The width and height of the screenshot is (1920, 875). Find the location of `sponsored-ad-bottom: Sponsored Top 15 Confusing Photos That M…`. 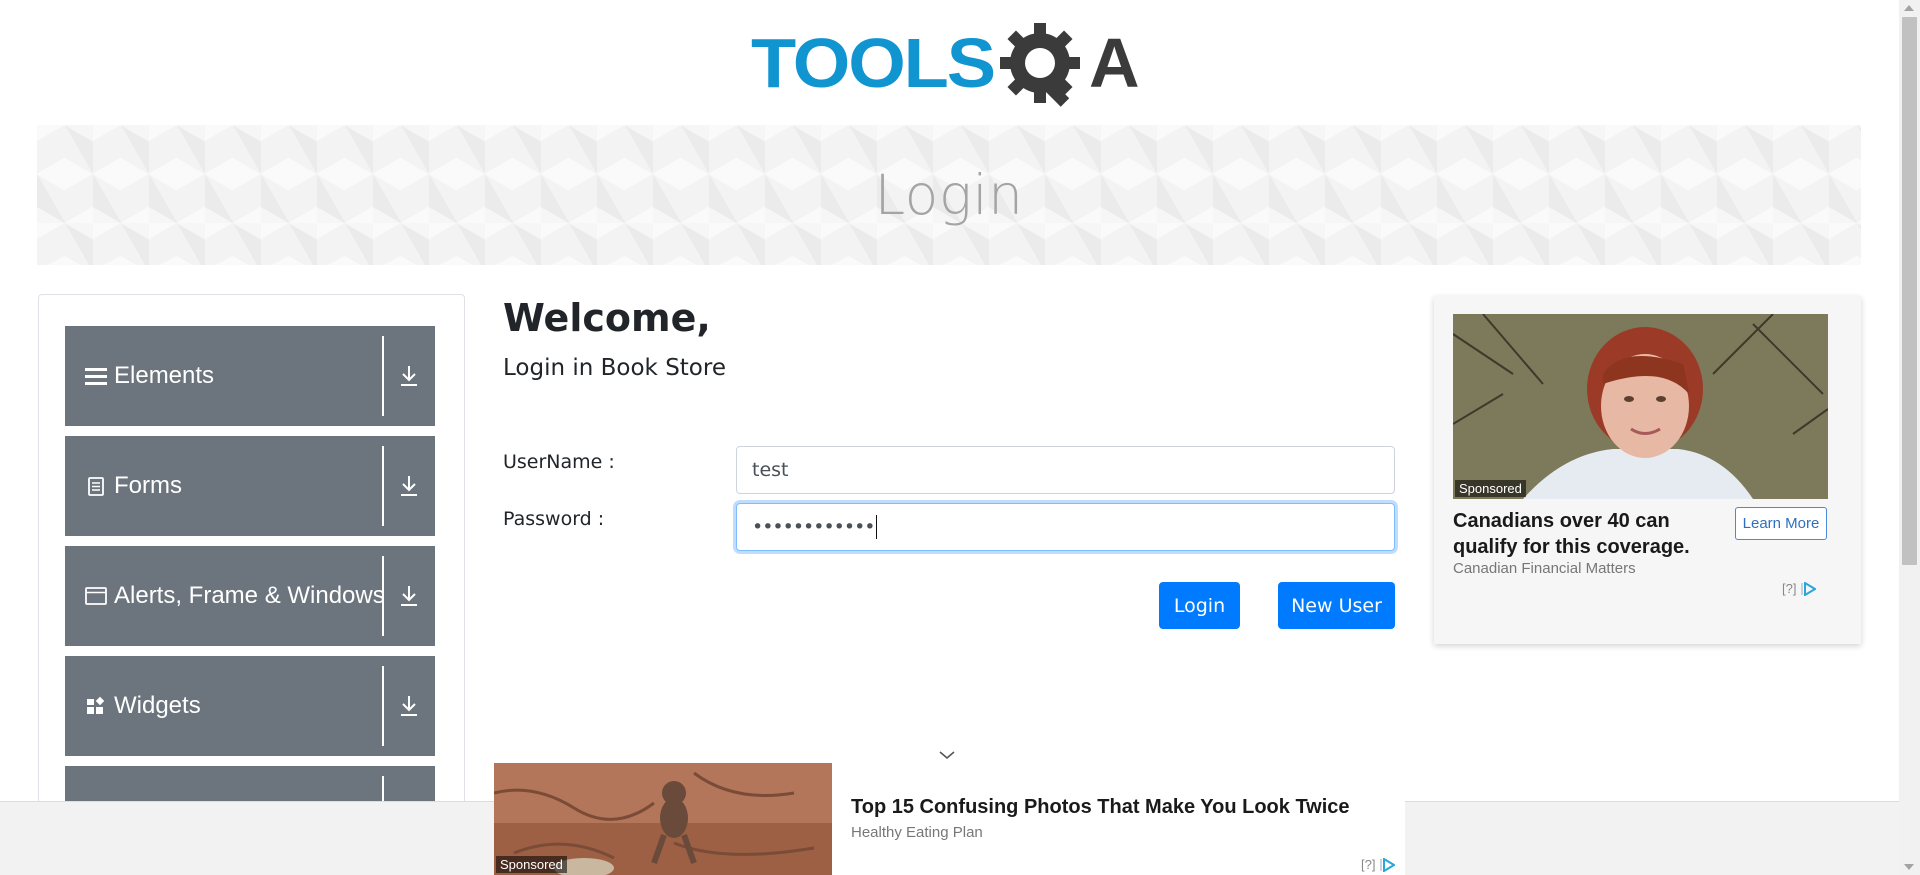

sponsored-ad-bottom: Sponsored Top 15 Confusing Photos That M… is located at coordinates (949, 819).